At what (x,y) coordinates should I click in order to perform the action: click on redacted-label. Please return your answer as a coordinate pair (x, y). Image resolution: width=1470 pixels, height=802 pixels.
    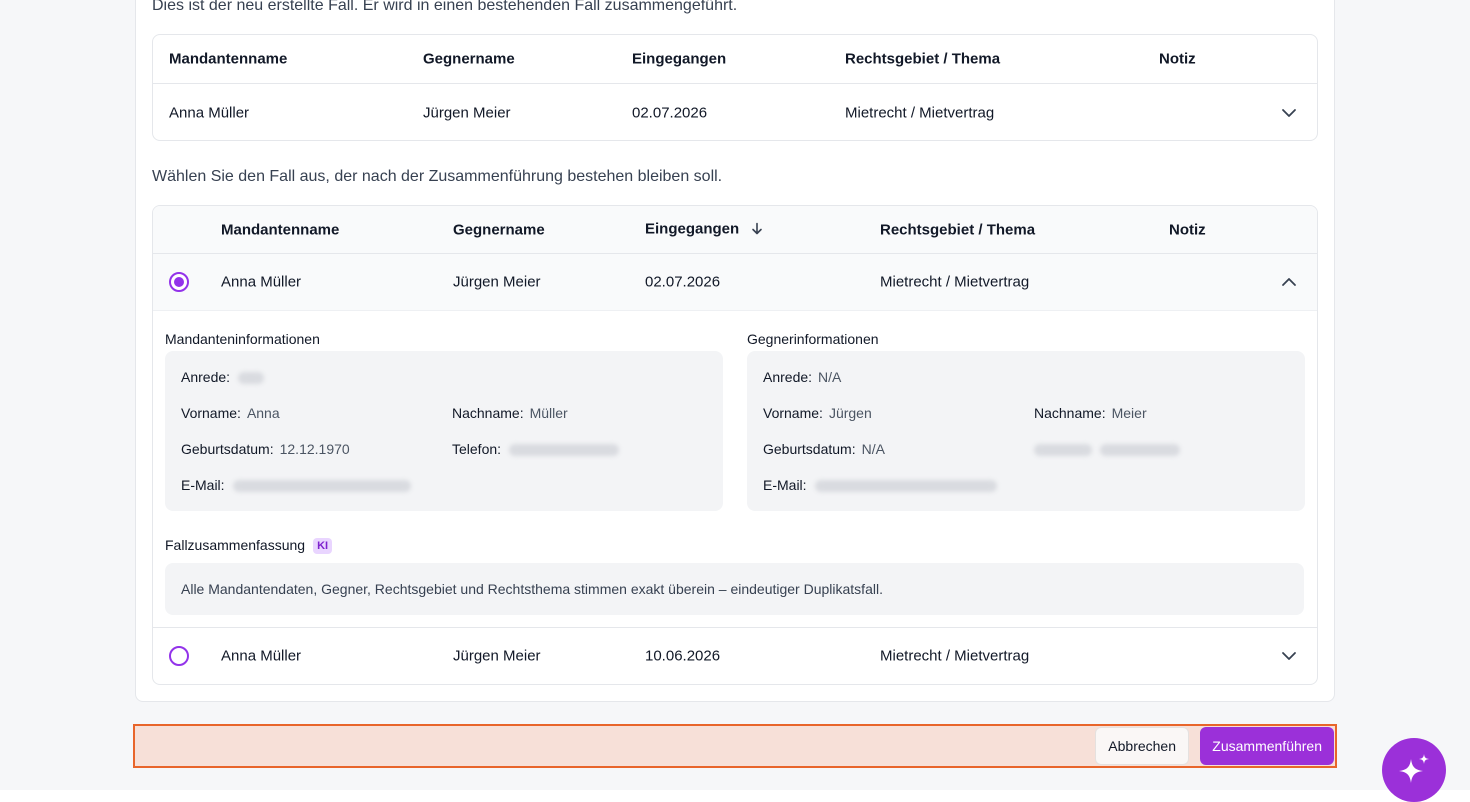
    Looking at the image, I should click on (1063, 450).